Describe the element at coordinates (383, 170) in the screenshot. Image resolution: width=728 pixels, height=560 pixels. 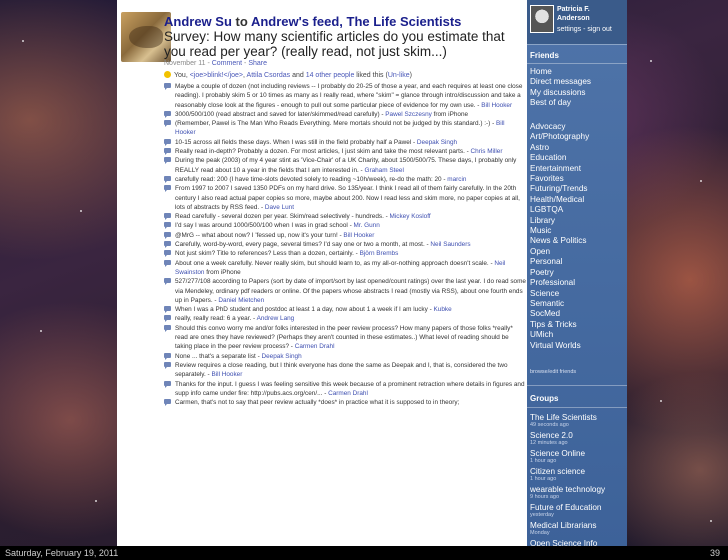
I see `comment-author-link: Graham Steel` at that location.